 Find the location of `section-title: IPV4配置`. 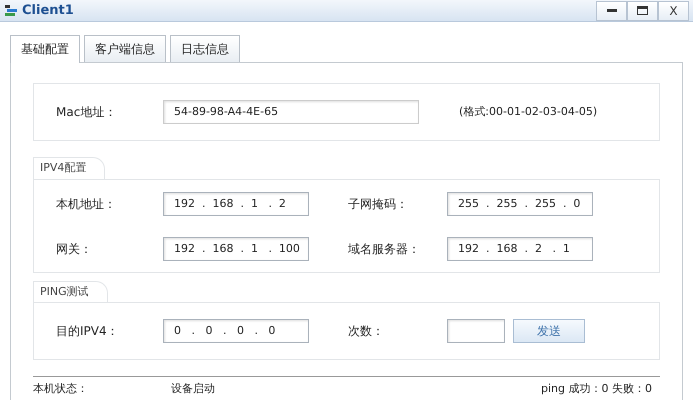

section-title: IPV4配置 is located at coordinates (69, 167).